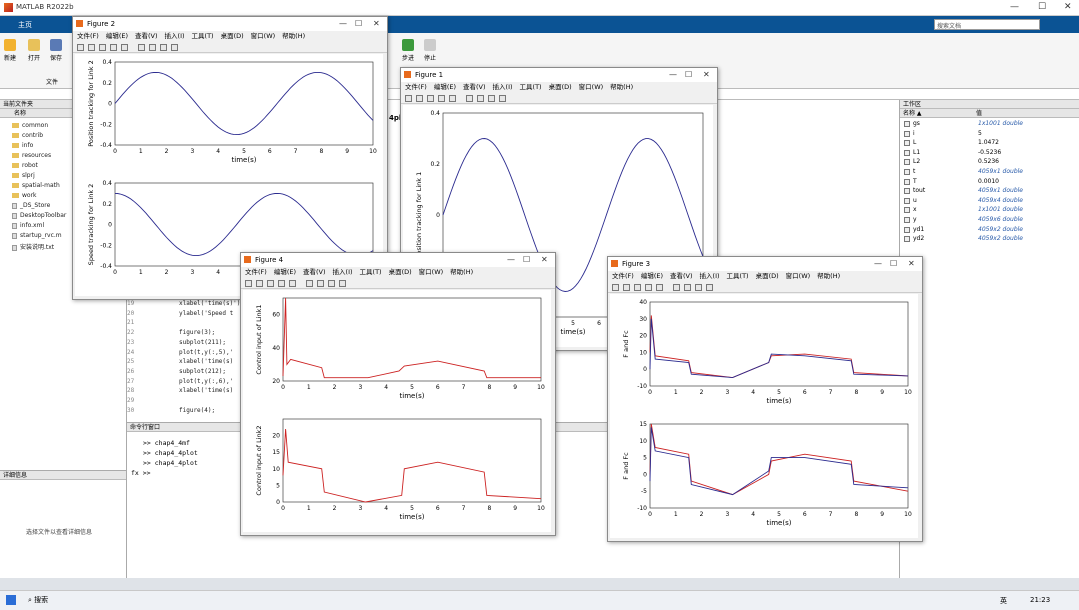 The height and width of the screenshot is (610, 1079). Describe the element at coordinates (33, 246) in the screenshot. I see `folder-item: 安装说明.txt` at that location.